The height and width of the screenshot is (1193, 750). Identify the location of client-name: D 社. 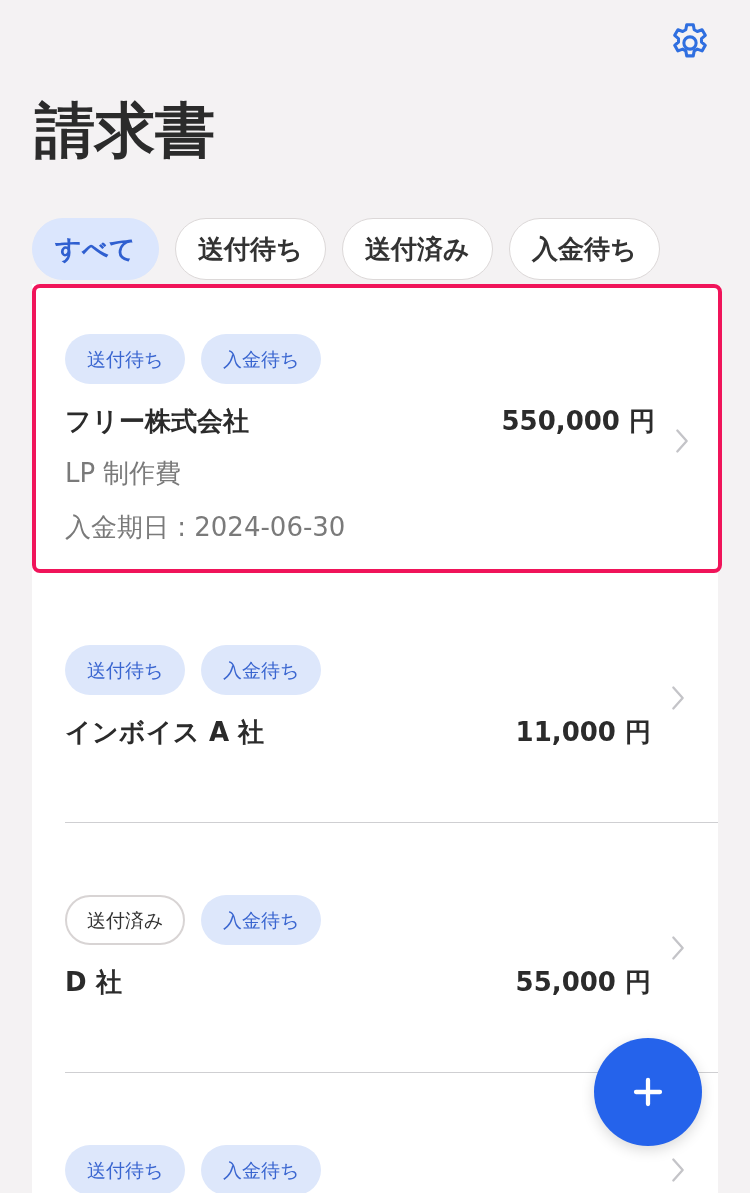
(93, 982).